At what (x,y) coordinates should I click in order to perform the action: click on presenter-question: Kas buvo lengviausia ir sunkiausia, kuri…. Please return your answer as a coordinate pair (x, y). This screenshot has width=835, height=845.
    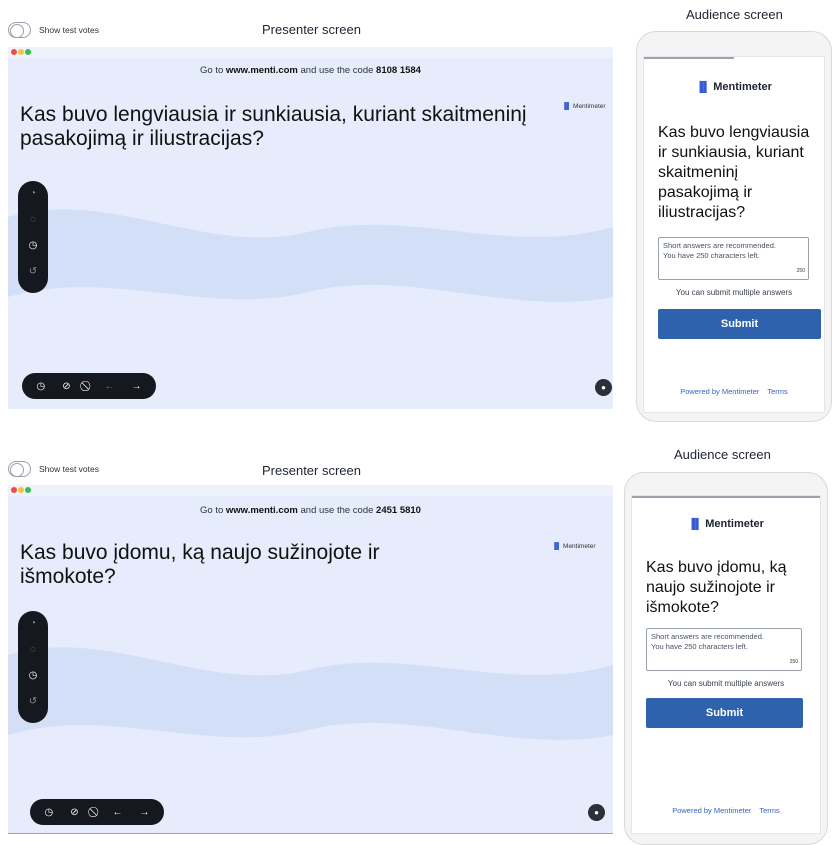
    Looking at the image, I should click on (273, 126).